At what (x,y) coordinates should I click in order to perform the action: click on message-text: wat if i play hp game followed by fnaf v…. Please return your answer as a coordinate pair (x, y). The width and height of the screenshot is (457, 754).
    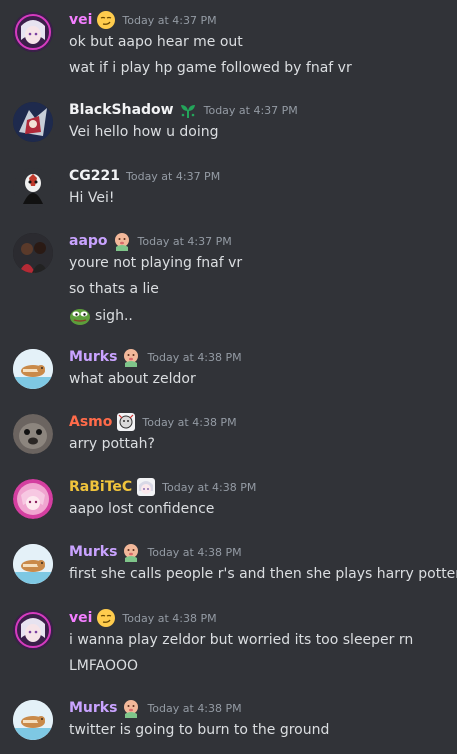
    Looking at the image, I should click on (210, 68).